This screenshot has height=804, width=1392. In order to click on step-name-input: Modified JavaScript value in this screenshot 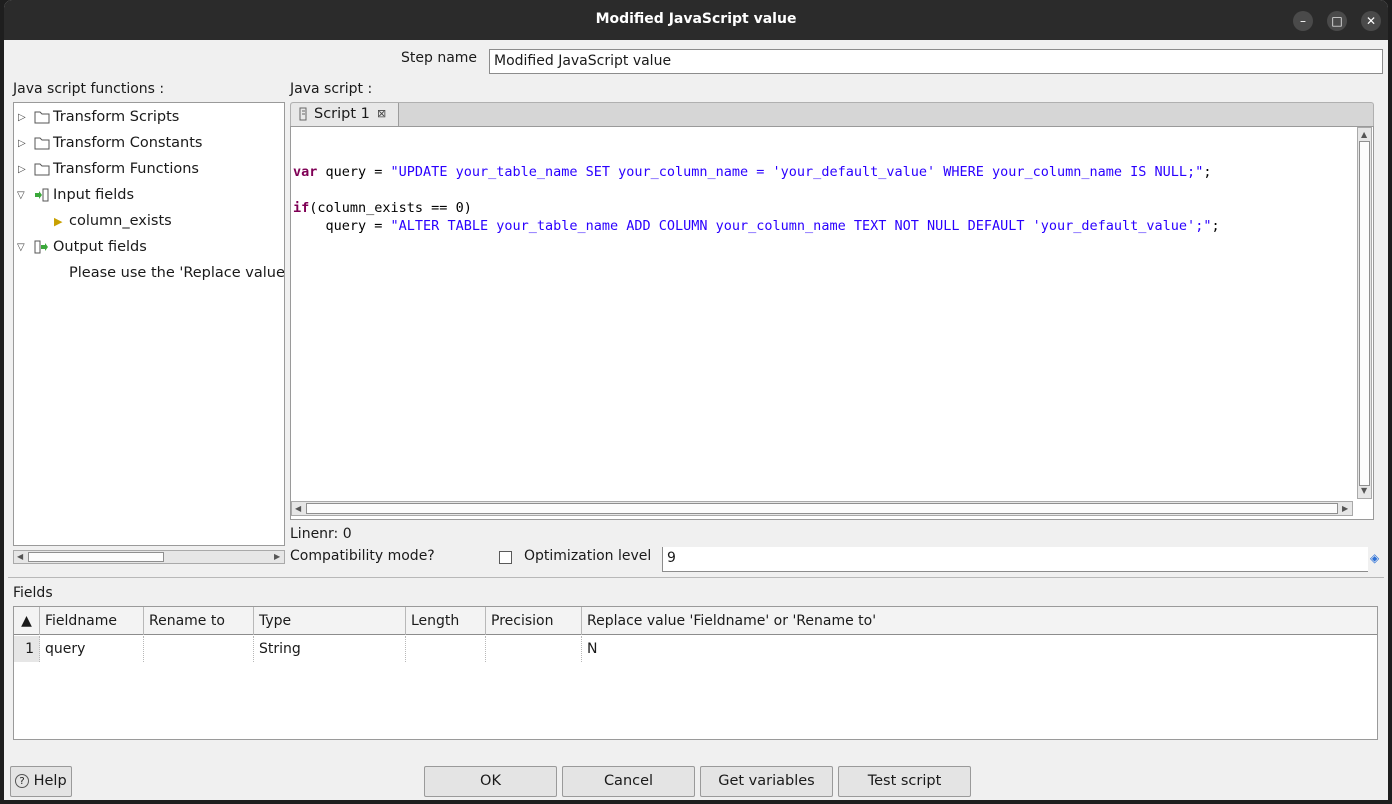, I will do `click(936, 61)`.